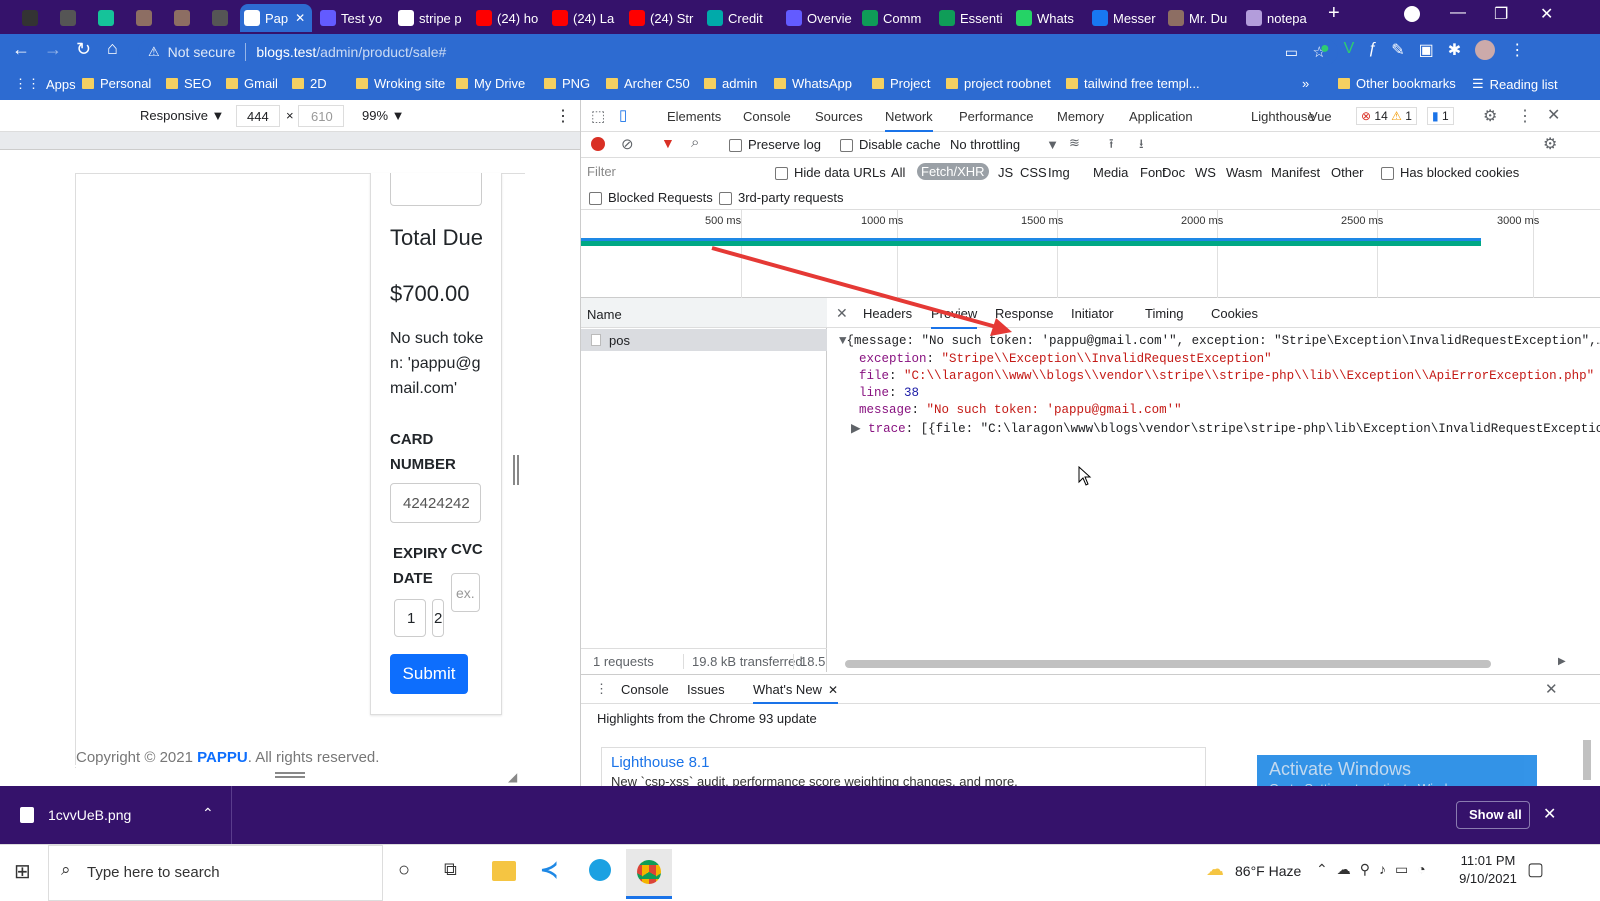 Image resolution: width=1600 pixels, height=901 pixels. Describe the element at coordinates (116, 815) in the screenshot. I see `download-item: 1cvvUeB.png ⌃` at that location.